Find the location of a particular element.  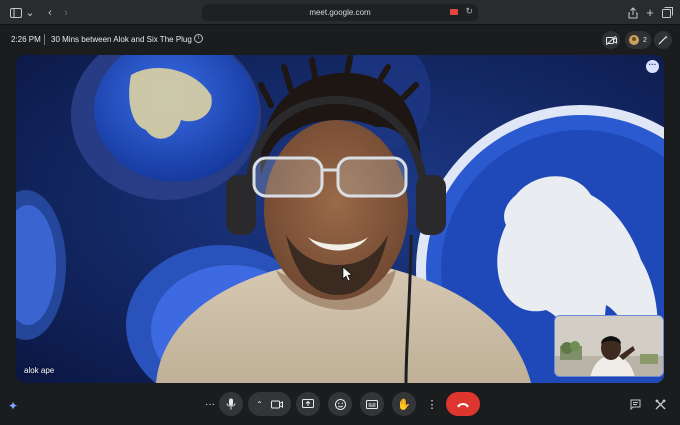

self-view-off-button is located at coordinates (611, 40).